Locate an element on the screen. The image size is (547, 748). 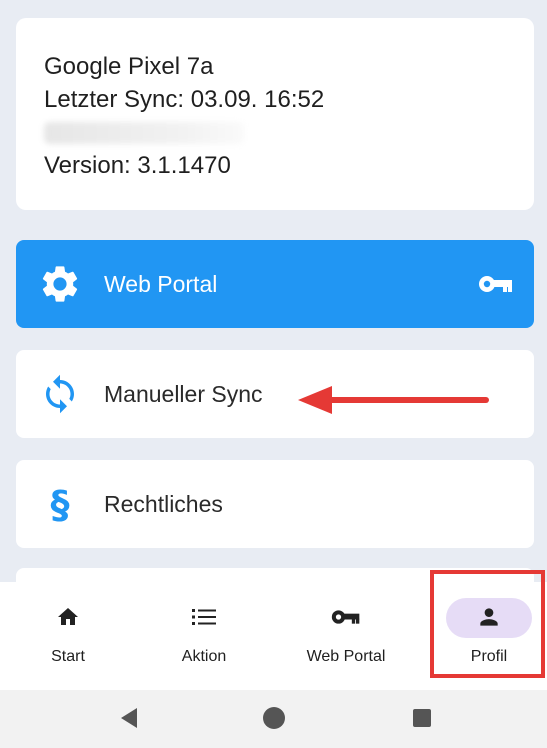
section-sign-icon: § is located at coordinates (60, 504).